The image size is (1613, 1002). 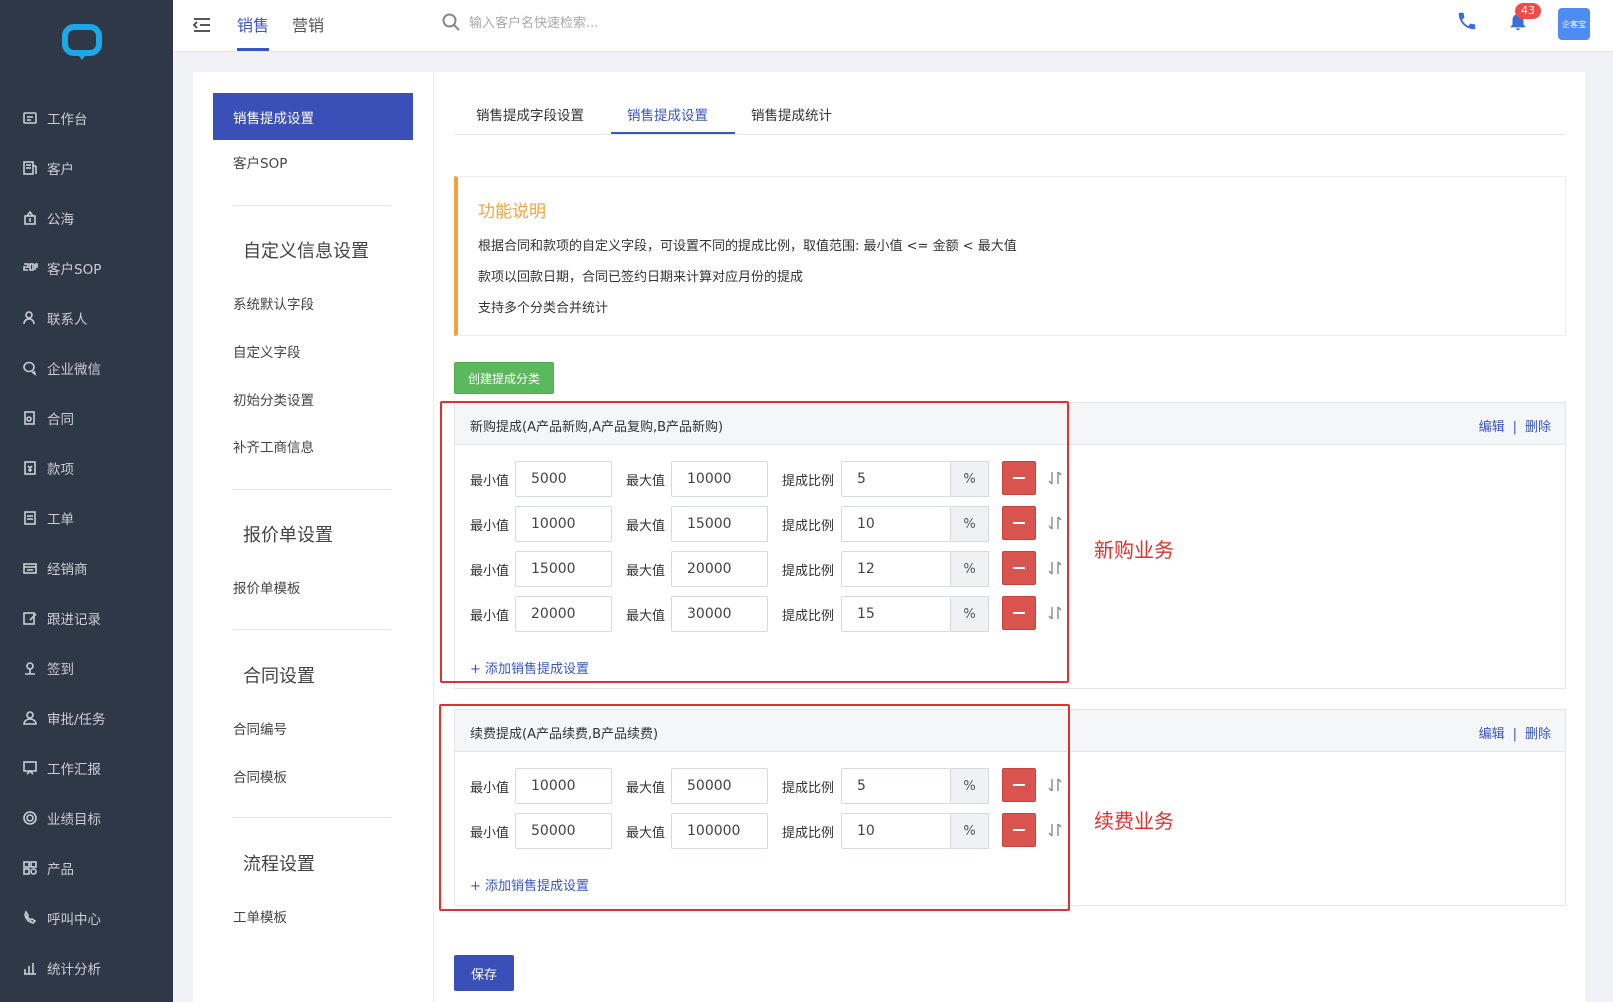 I want to click on sidebar-item: 统计分析, so click(x=86, y=968).